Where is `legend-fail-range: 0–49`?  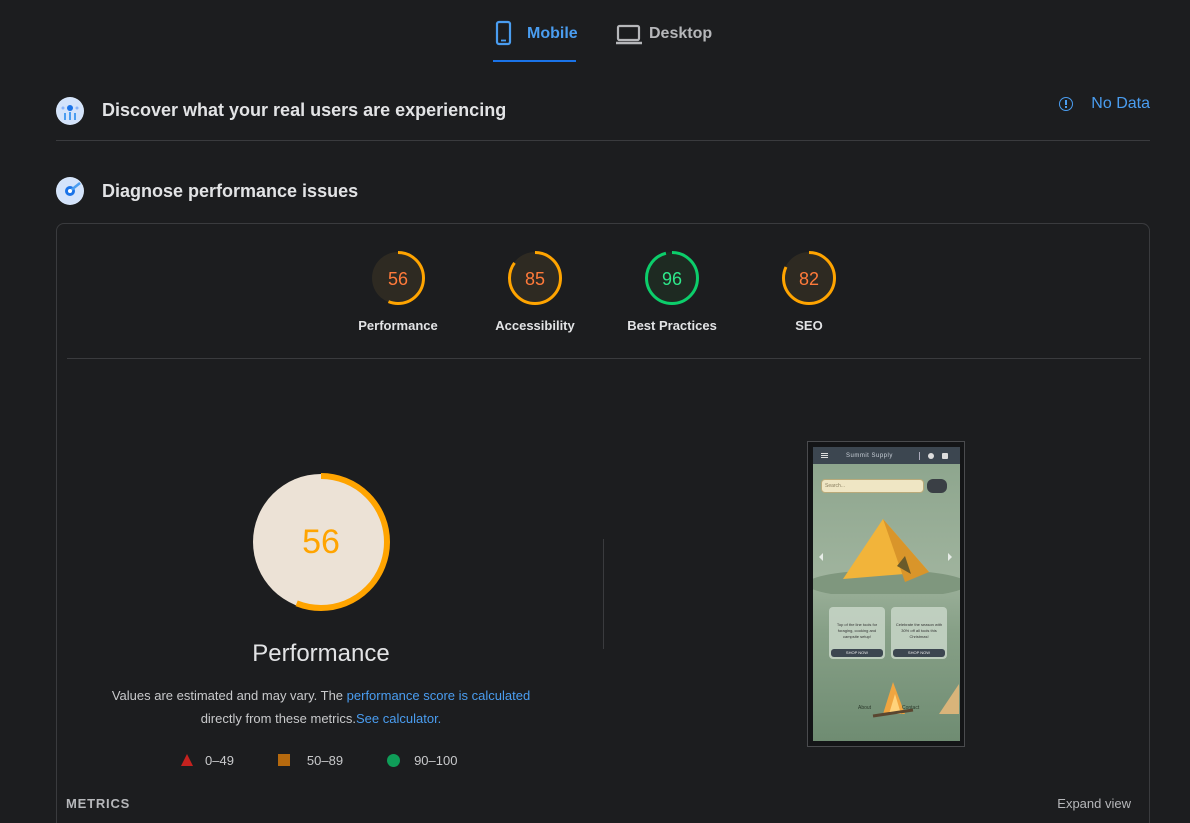 legend-fail-range: 0–49 is located at coordinates (219, 760).